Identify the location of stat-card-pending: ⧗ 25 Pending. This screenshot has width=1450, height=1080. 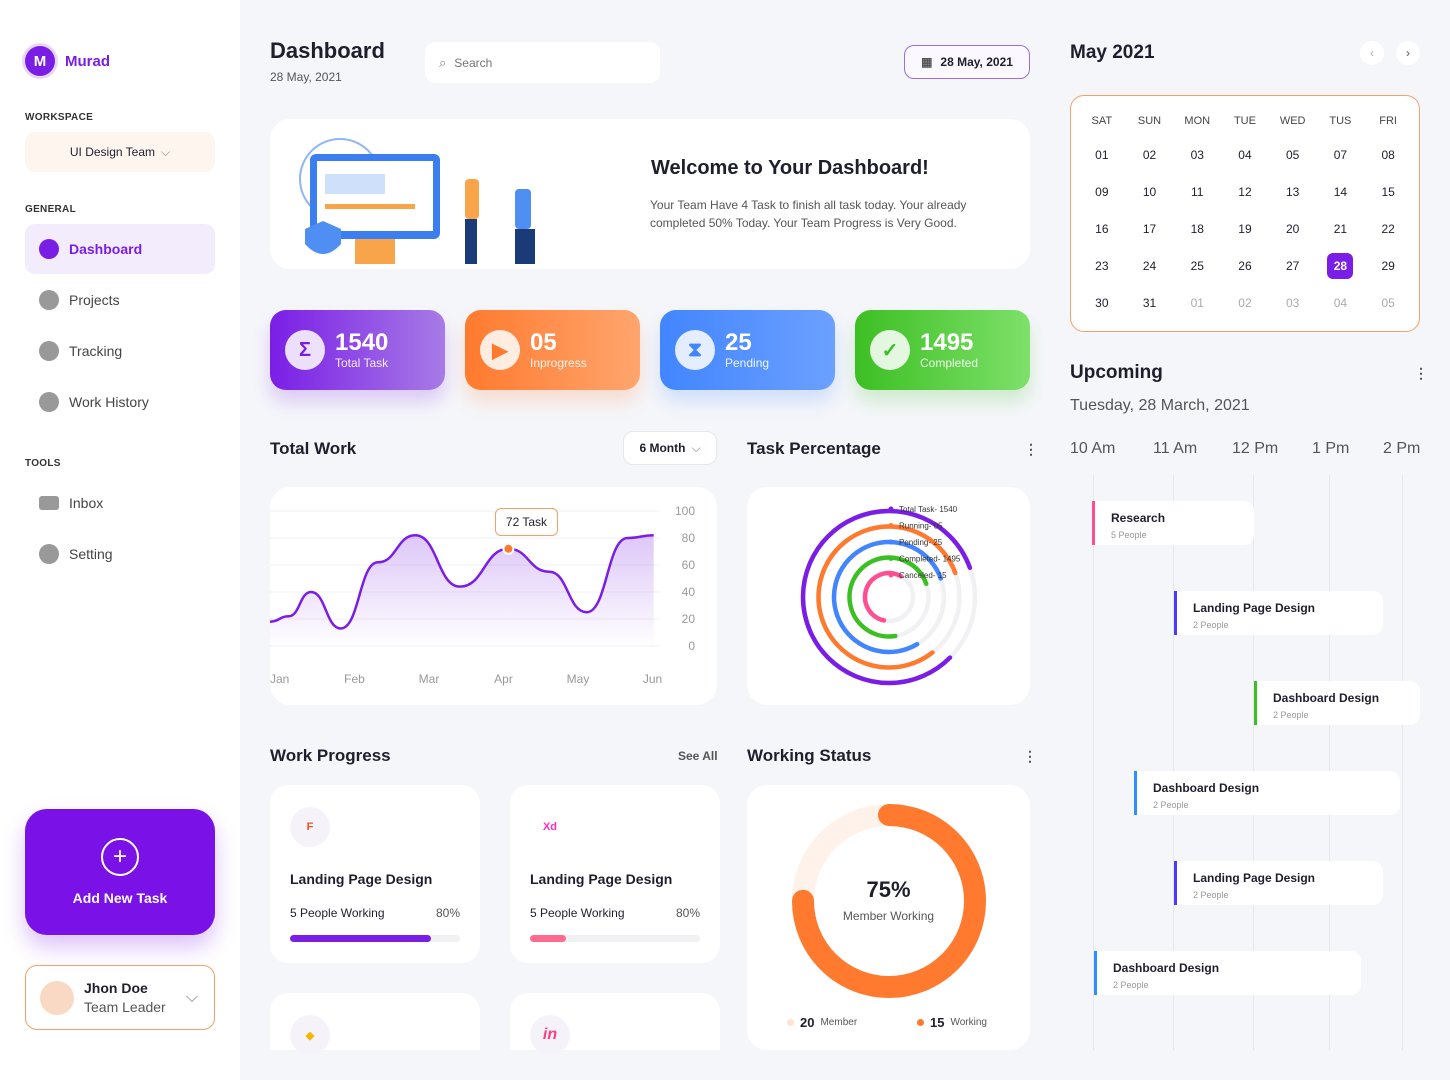
(747, 350).